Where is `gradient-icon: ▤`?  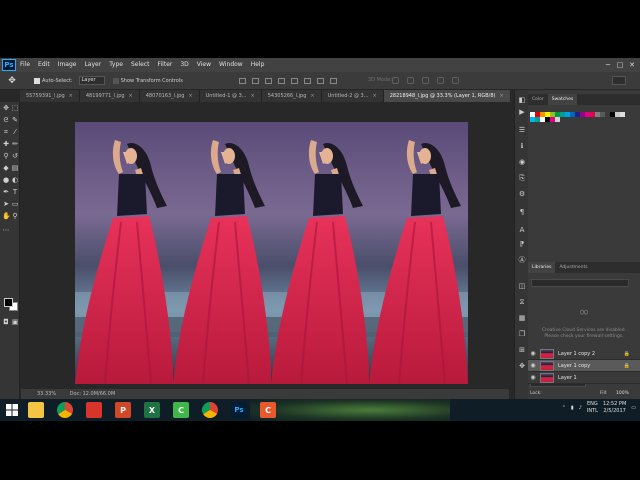 gradient-icon: ▤ is located at coordinates (15, 168).